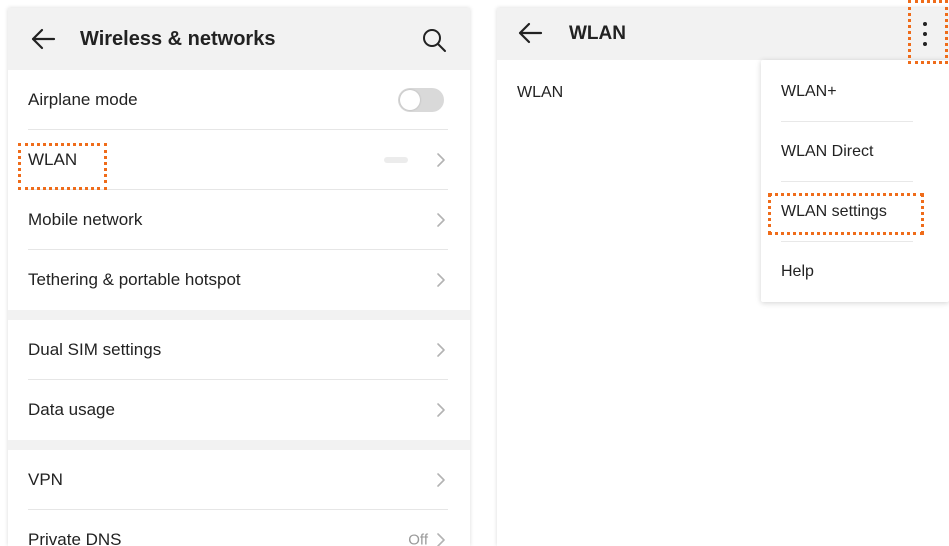 The height and width of the screenshot is (546, 949). What do you see at coordinates (846, 214) in the screenshot?
I see `wlan-settings-highlight-marker` at bounding box center [846, 214].